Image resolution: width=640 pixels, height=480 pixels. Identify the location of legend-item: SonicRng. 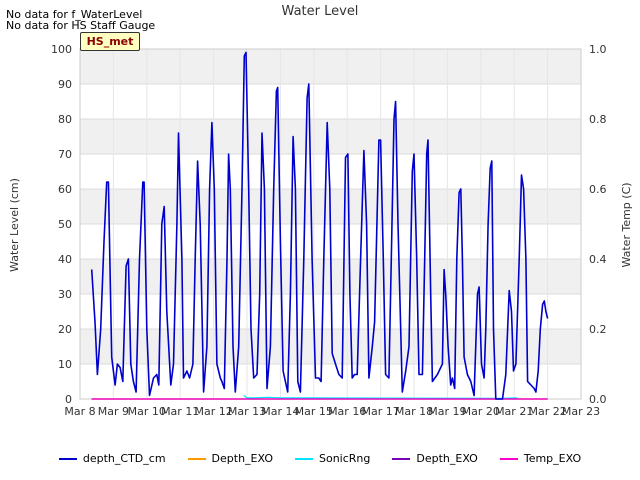
(332, 458).